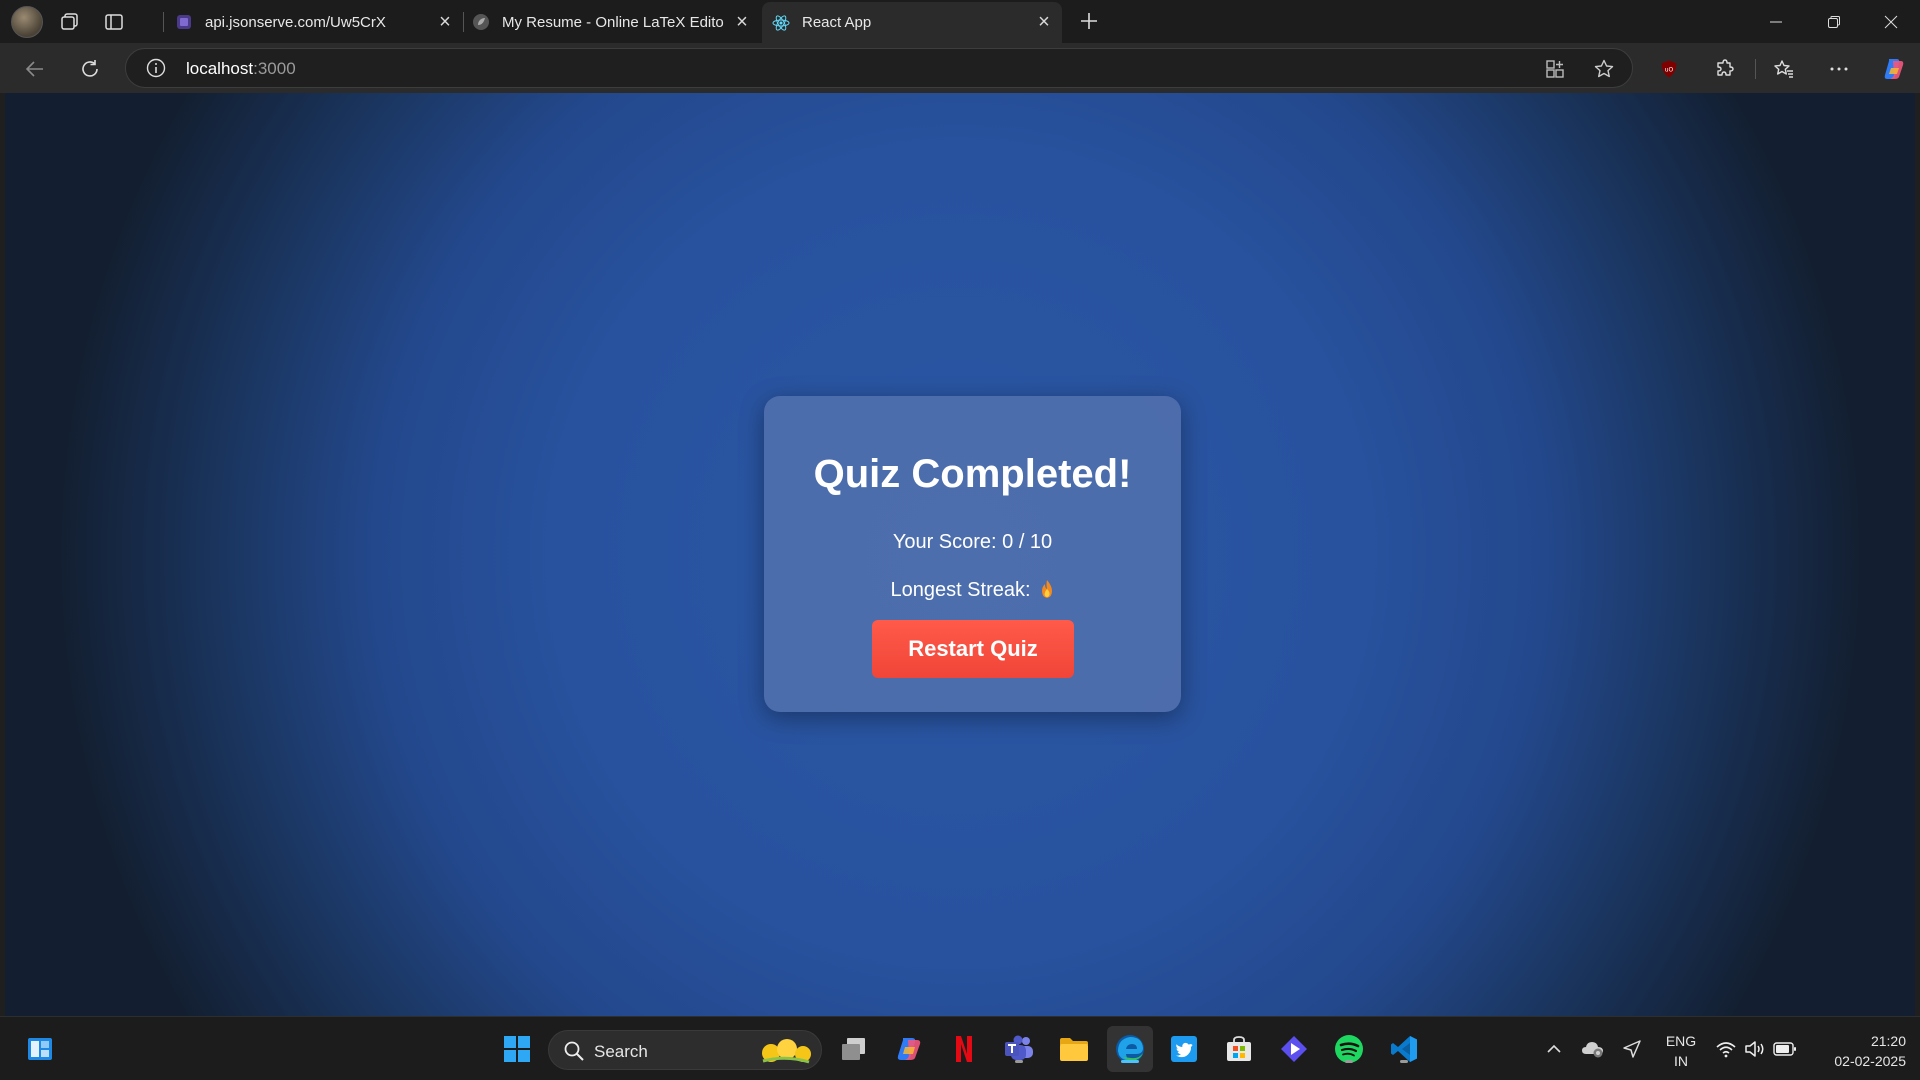  What do you see at coordinates (184, 22) in the screenshot?
I see `jsonserve-favicon-icon` at bounding box center [184, 22].